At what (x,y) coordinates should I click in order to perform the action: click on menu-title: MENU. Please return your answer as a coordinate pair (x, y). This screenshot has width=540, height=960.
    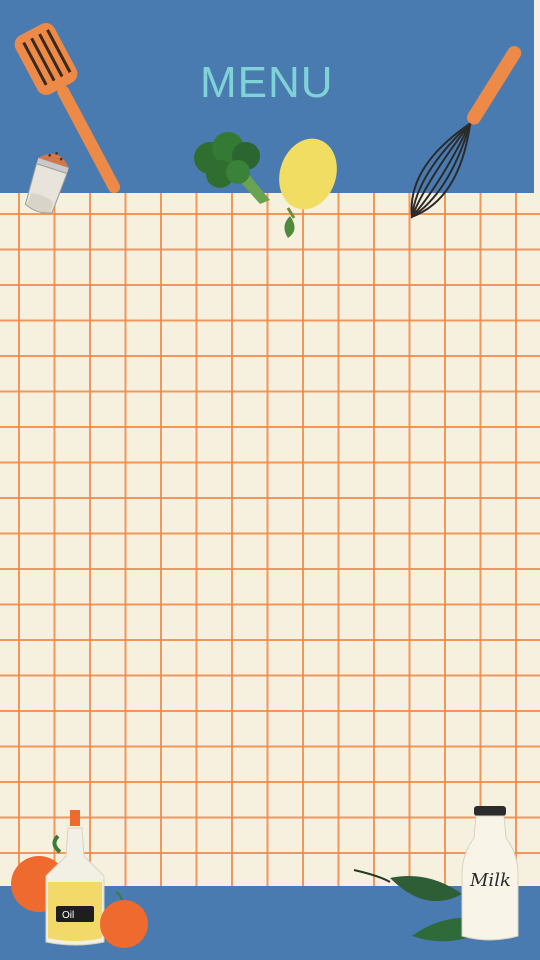
    Looking at the image, I should click on (267, 82).